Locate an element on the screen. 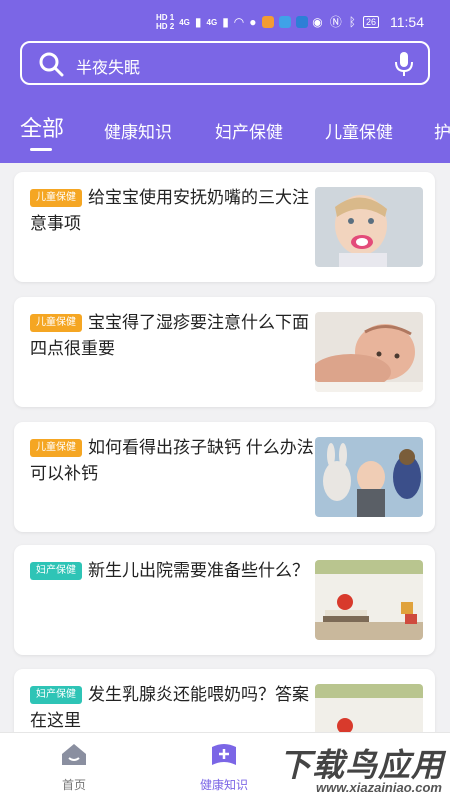 The image size is (450, 800). article-title: 新生儿出院需要准备些什么？ is located at coordinates (198, 570).